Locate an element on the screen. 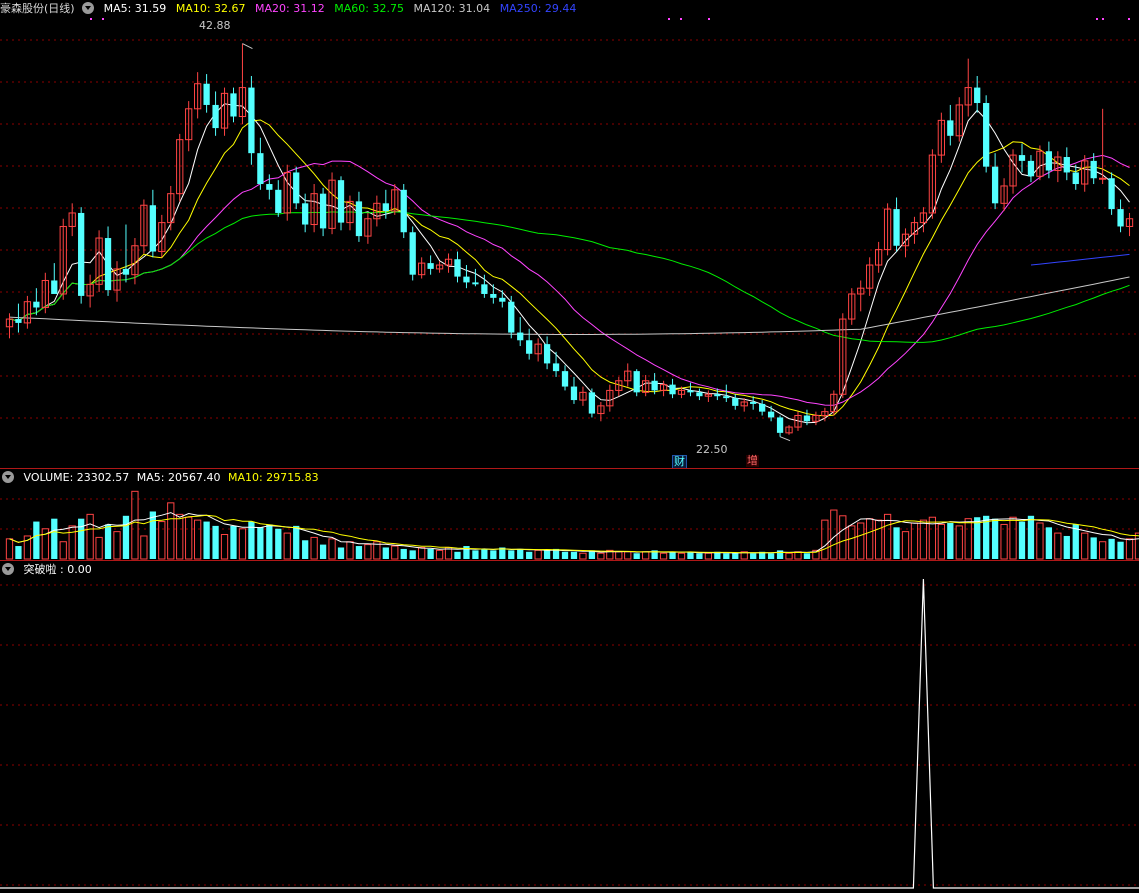 The width and height of the screenshot is (1139, 893). financial-report-marker: 财 is located at coordinates (679, 462).